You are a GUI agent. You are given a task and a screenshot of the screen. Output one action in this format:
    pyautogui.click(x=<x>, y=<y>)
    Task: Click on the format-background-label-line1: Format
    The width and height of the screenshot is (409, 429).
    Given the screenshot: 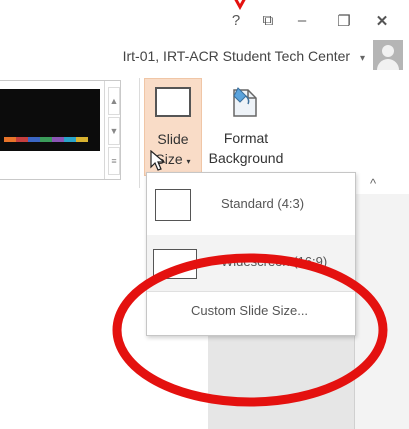 What is the action you would take?
    pyautogui.click(x=246, y=138)
    